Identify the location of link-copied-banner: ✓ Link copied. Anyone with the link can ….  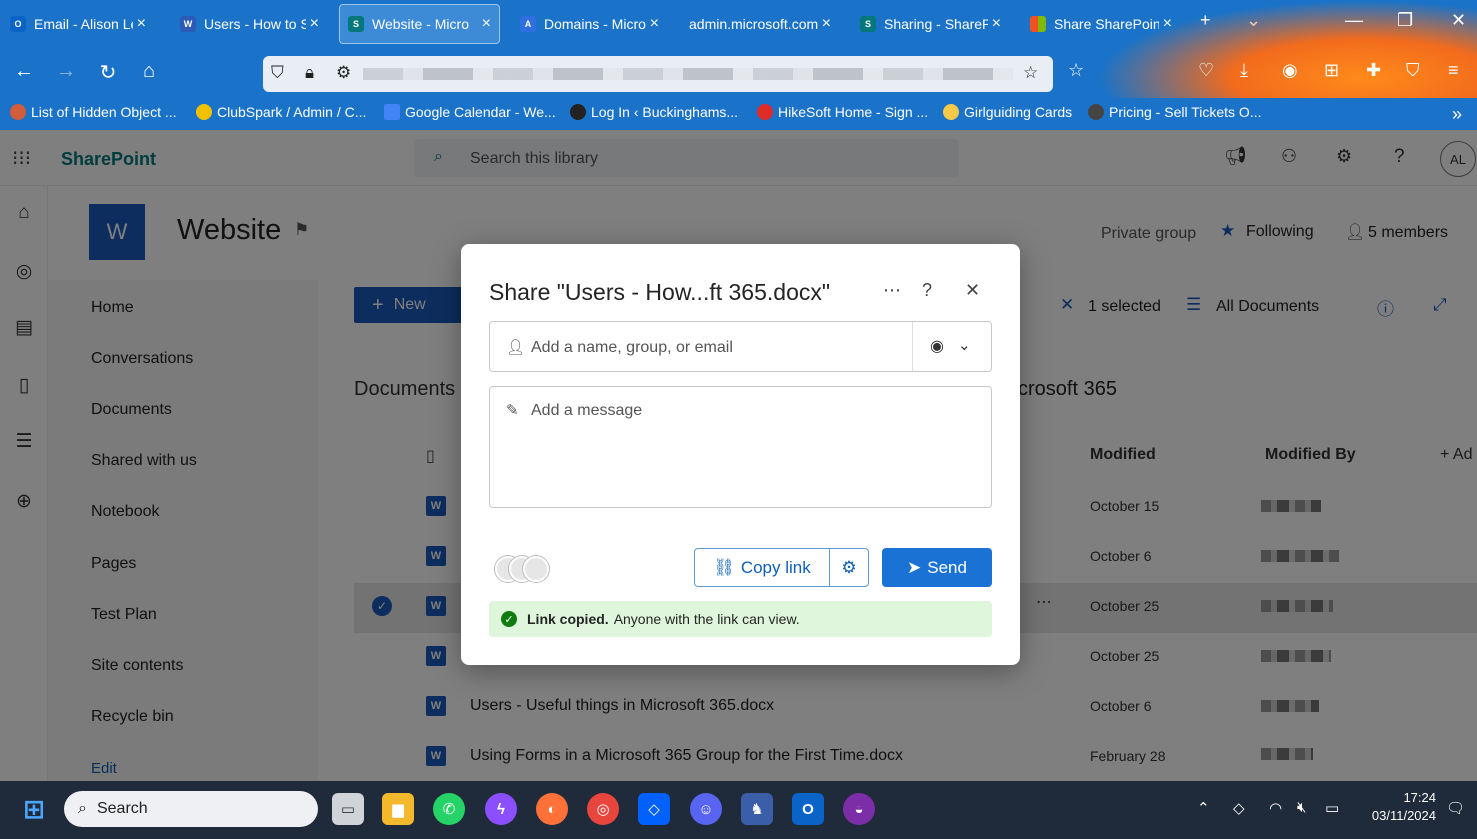
(740, 619).